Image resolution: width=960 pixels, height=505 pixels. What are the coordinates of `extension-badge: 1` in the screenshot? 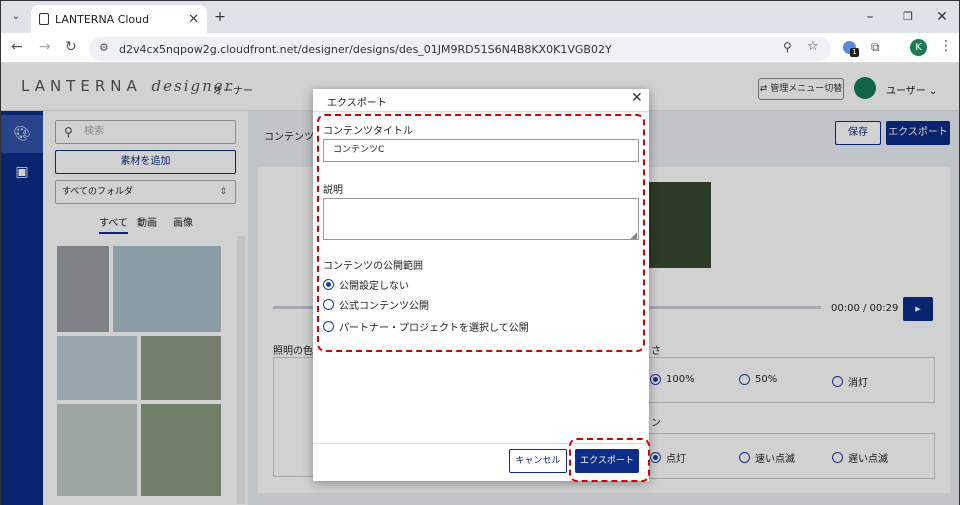 It's located at (854, 52).